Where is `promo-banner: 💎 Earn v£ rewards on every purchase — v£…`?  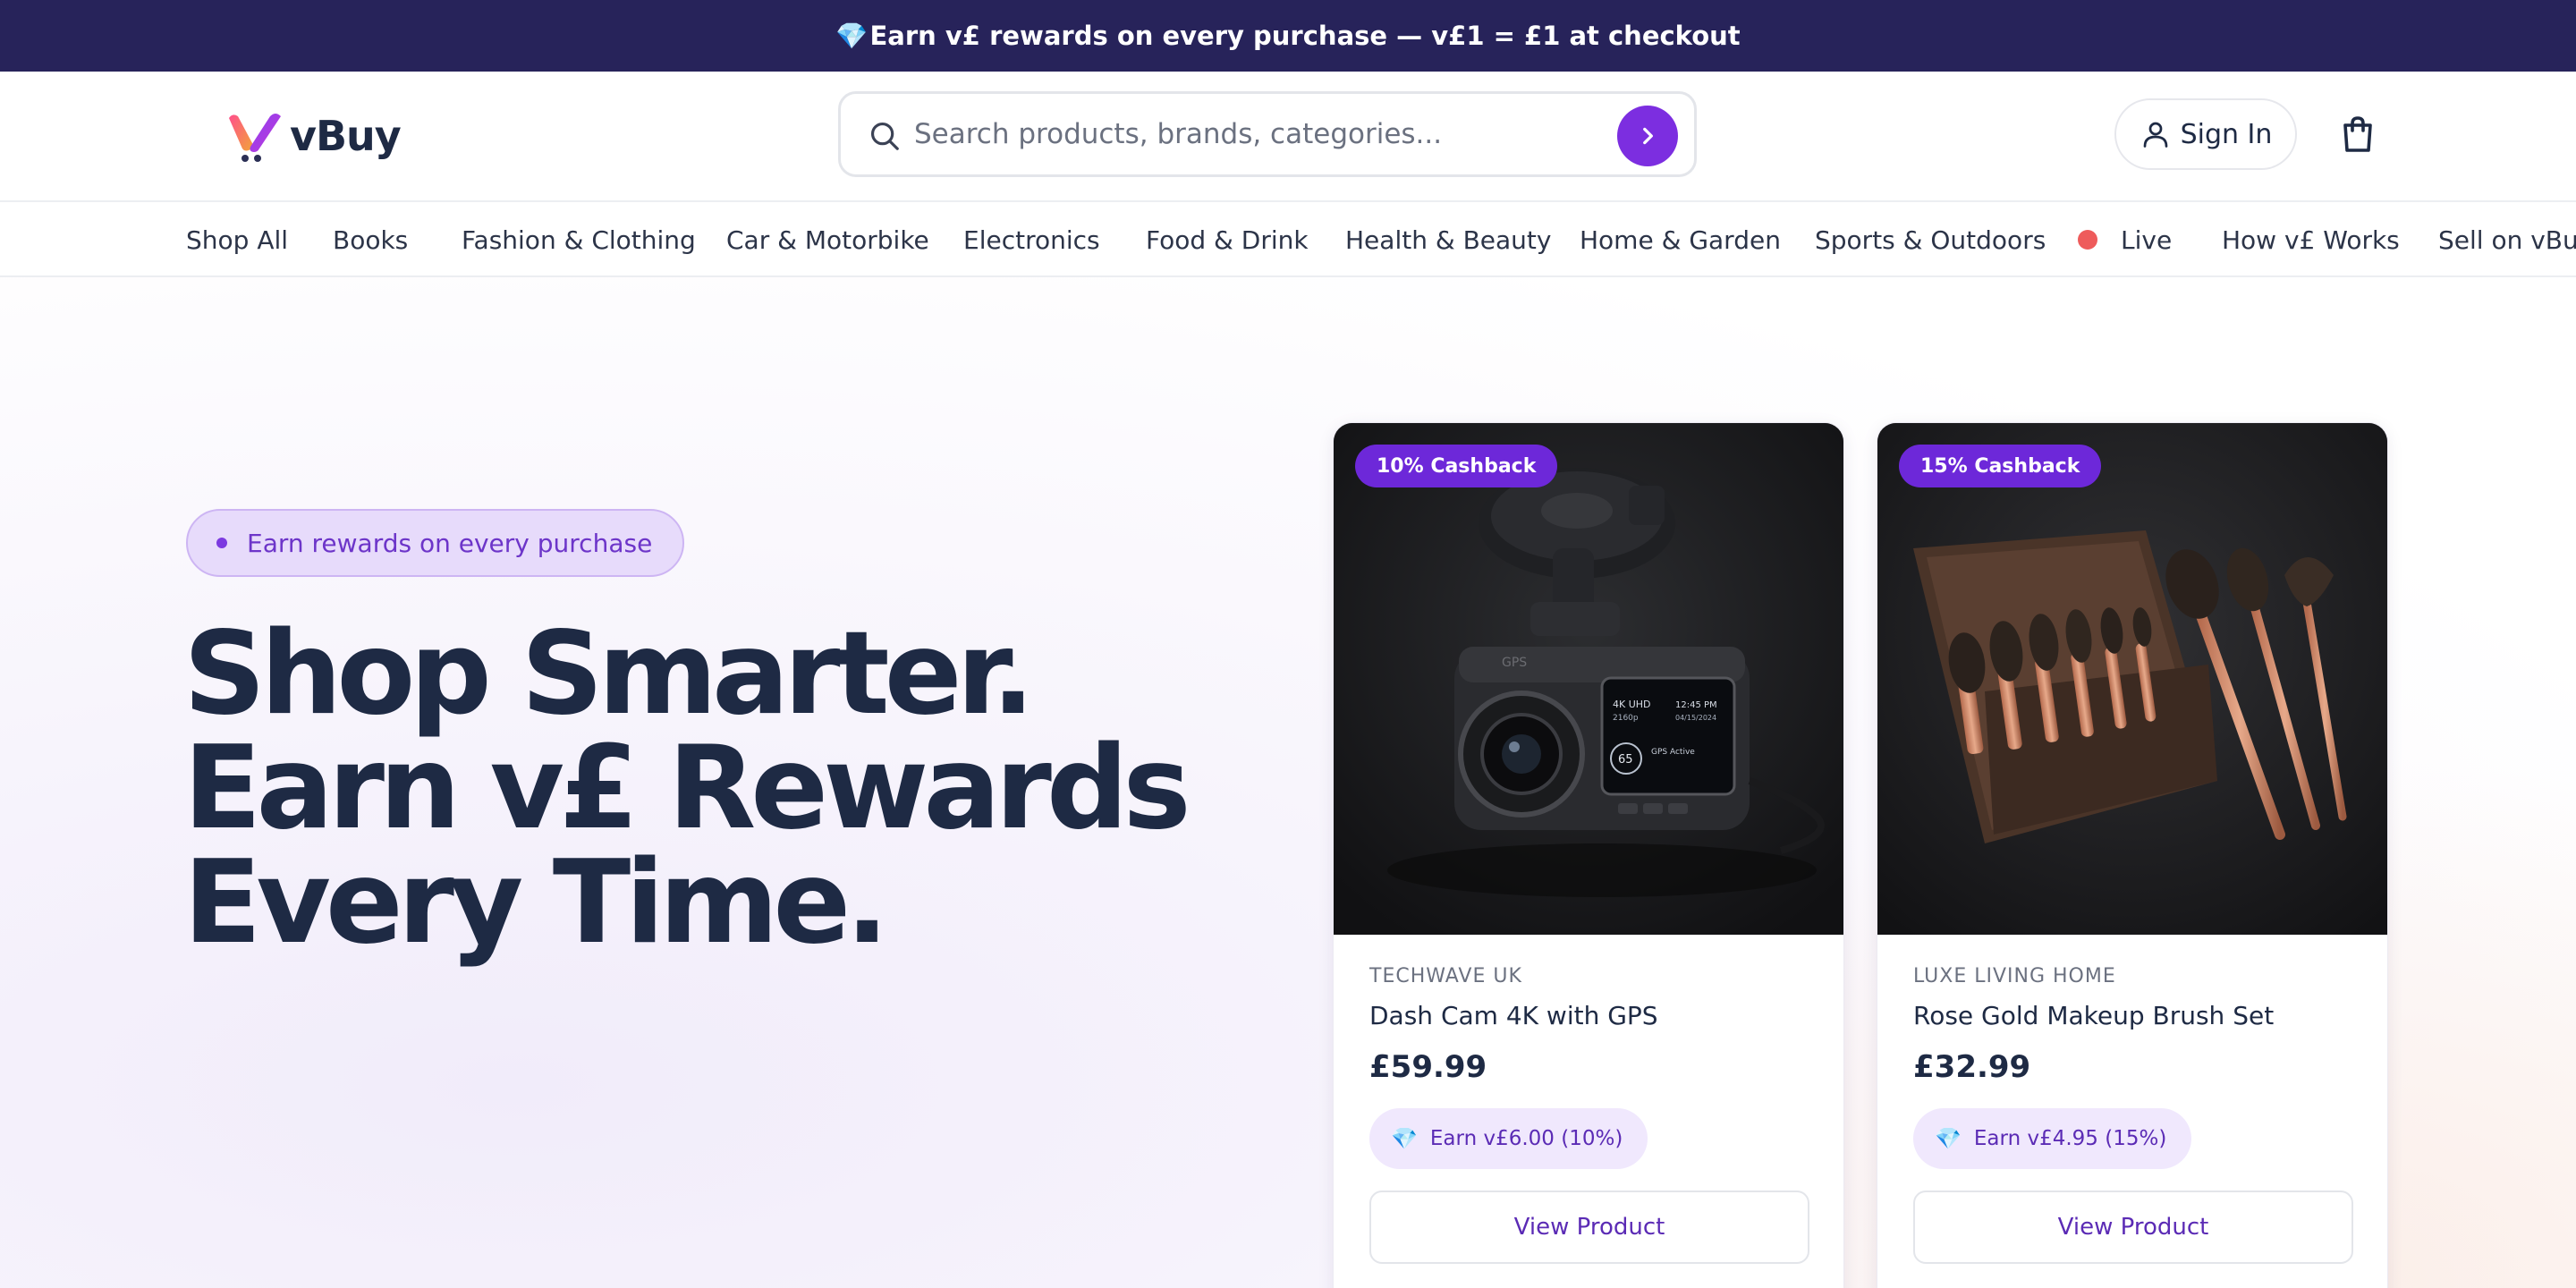
promo-banner: 💎 Earn v£ rewards on every purchase — v£… is located at coordinates (1288, 36).